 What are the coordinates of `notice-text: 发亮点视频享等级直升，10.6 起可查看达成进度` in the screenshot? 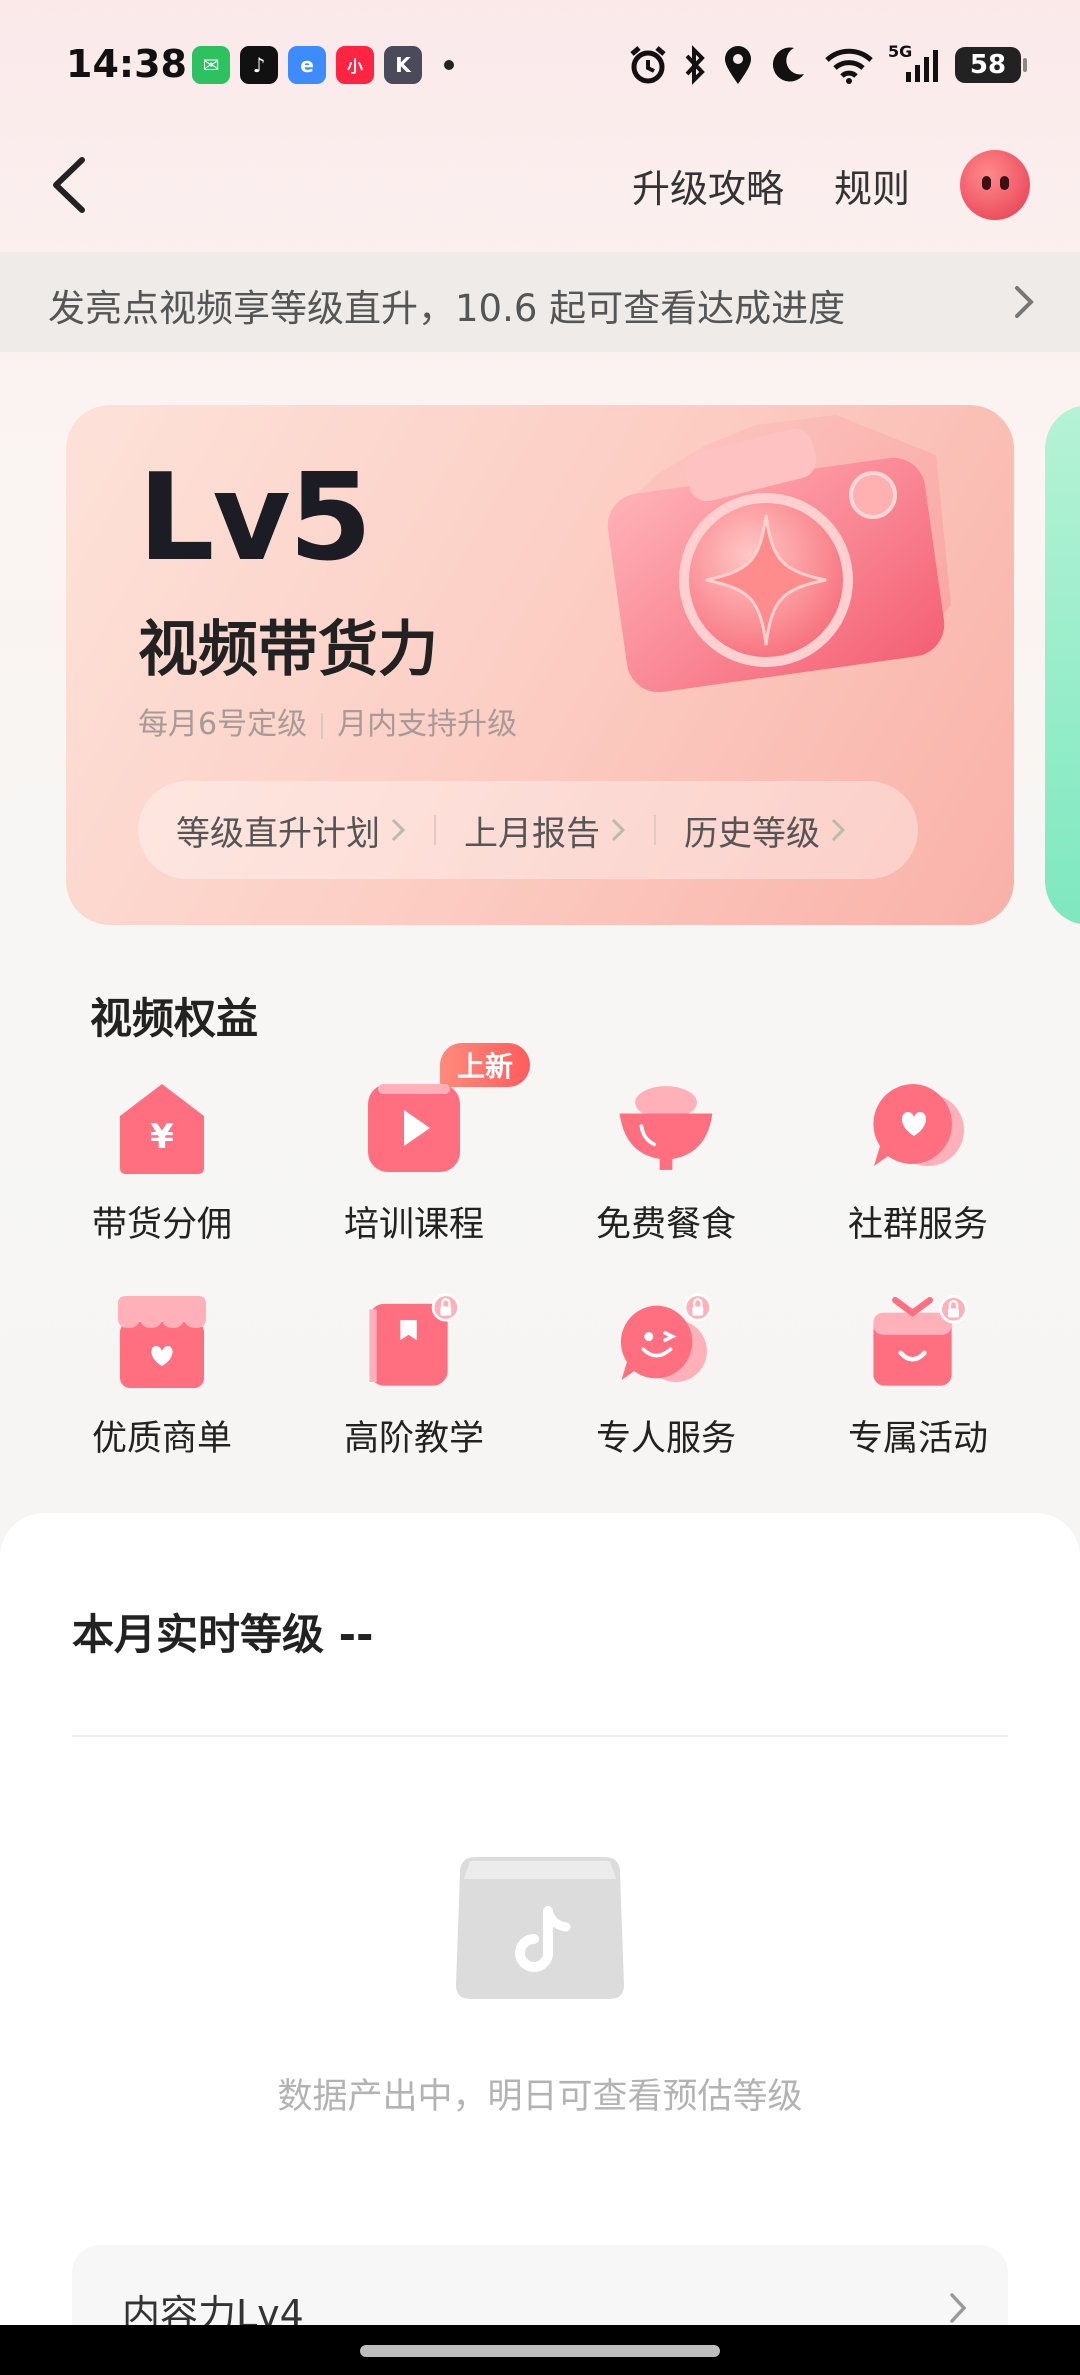 It's located at (447, 308).